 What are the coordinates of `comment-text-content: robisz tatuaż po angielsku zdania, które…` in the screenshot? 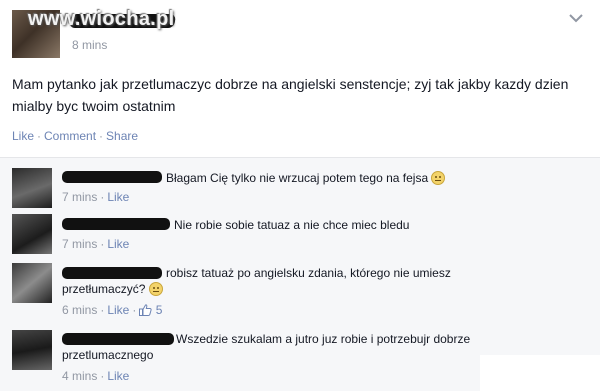 It's located at (256, 281).